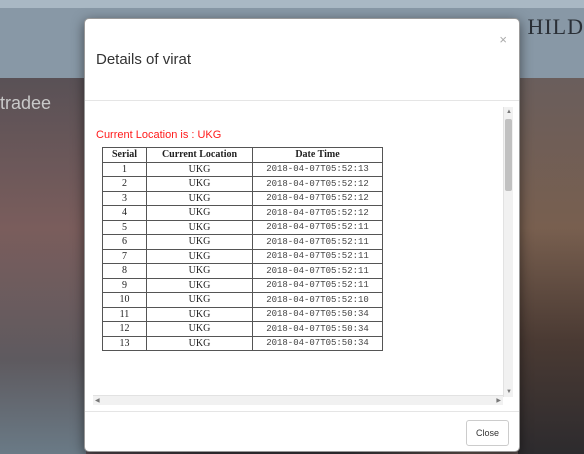 The image size is (584, 454). Describe the element at coordinates (498, 400) in the screenshot. I see `arrow-right-icon: ▶` at that location.